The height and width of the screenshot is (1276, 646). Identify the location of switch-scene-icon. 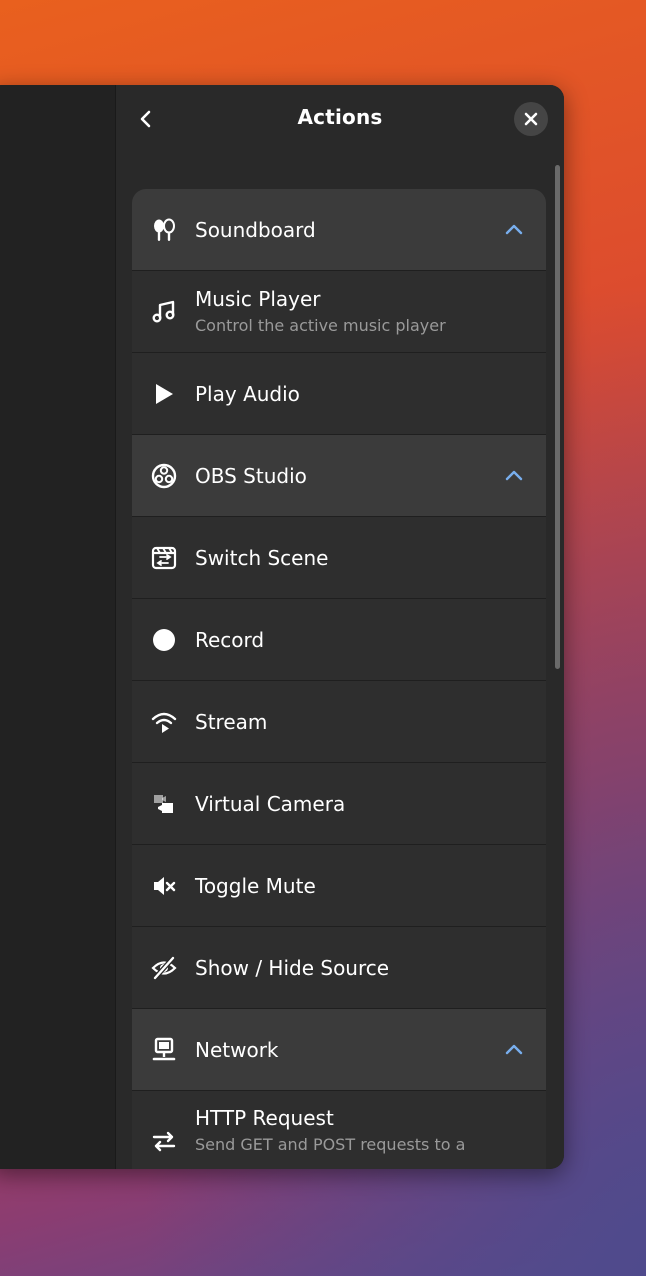
(164, 558).